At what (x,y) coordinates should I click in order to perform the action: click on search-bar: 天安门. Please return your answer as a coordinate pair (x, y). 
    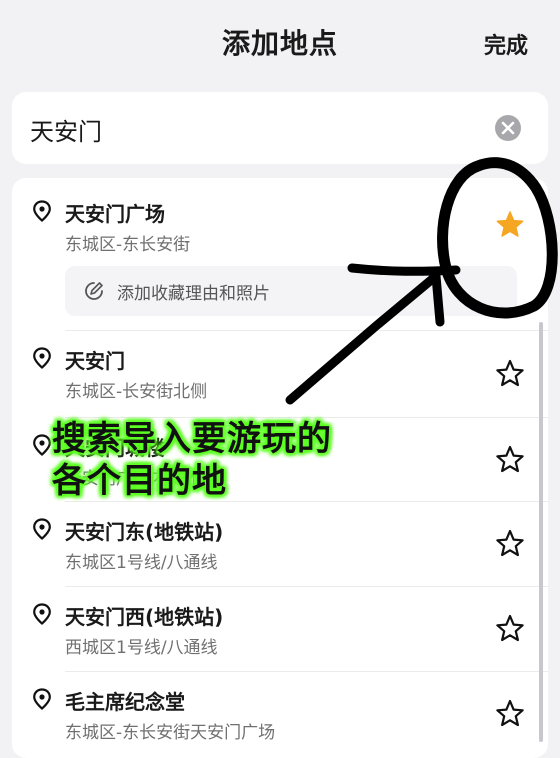
    Looking at the image, I should click on (280, 128).